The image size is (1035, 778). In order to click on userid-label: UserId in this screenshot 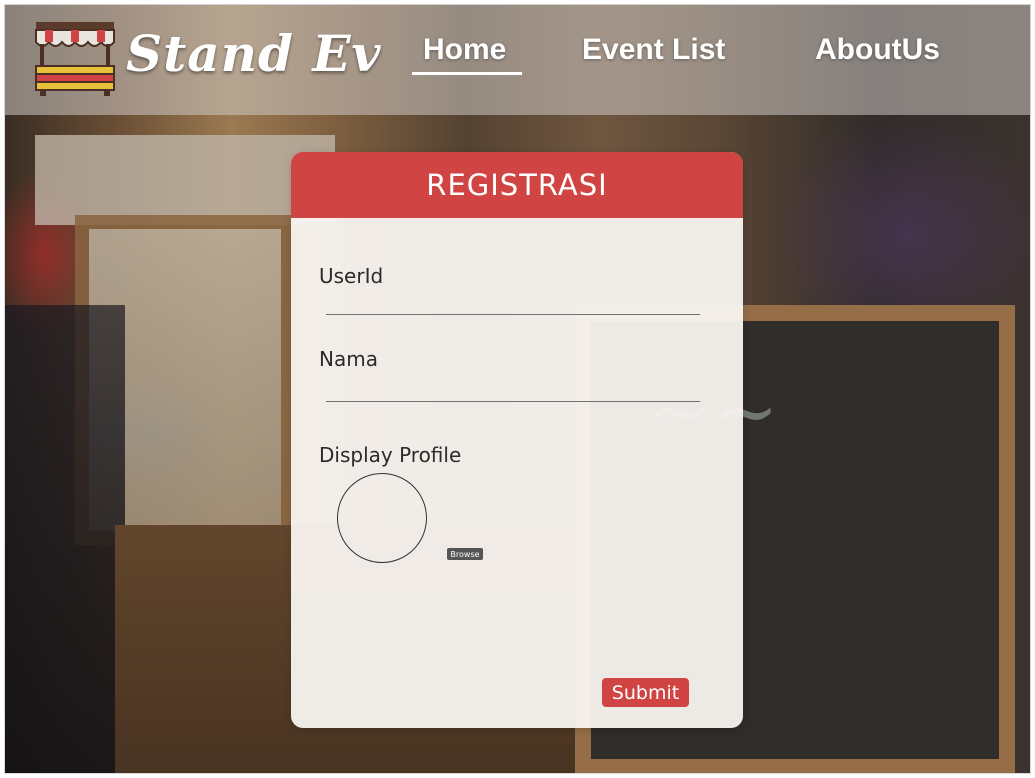, I will do `click(351, 276)`.